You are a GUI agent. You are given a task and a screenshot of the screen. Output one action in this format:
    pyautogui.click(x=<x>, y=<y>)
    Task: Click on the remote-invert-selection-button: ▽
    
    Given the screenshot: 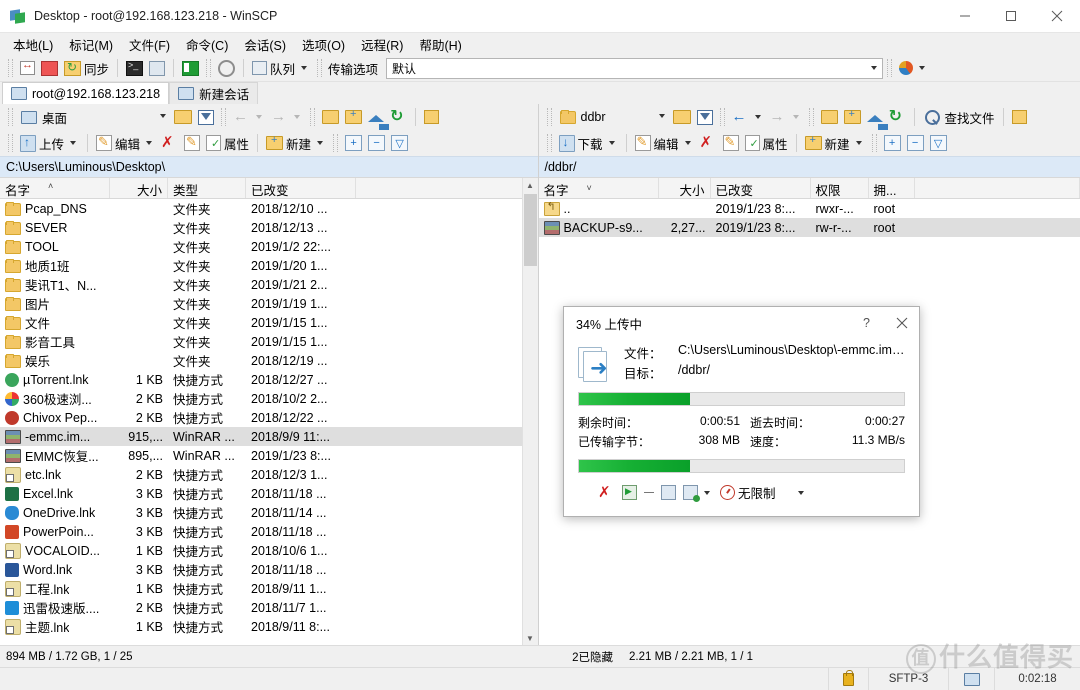 What is the action you would take?
    pyautogui.click(x=938, y=143)
    